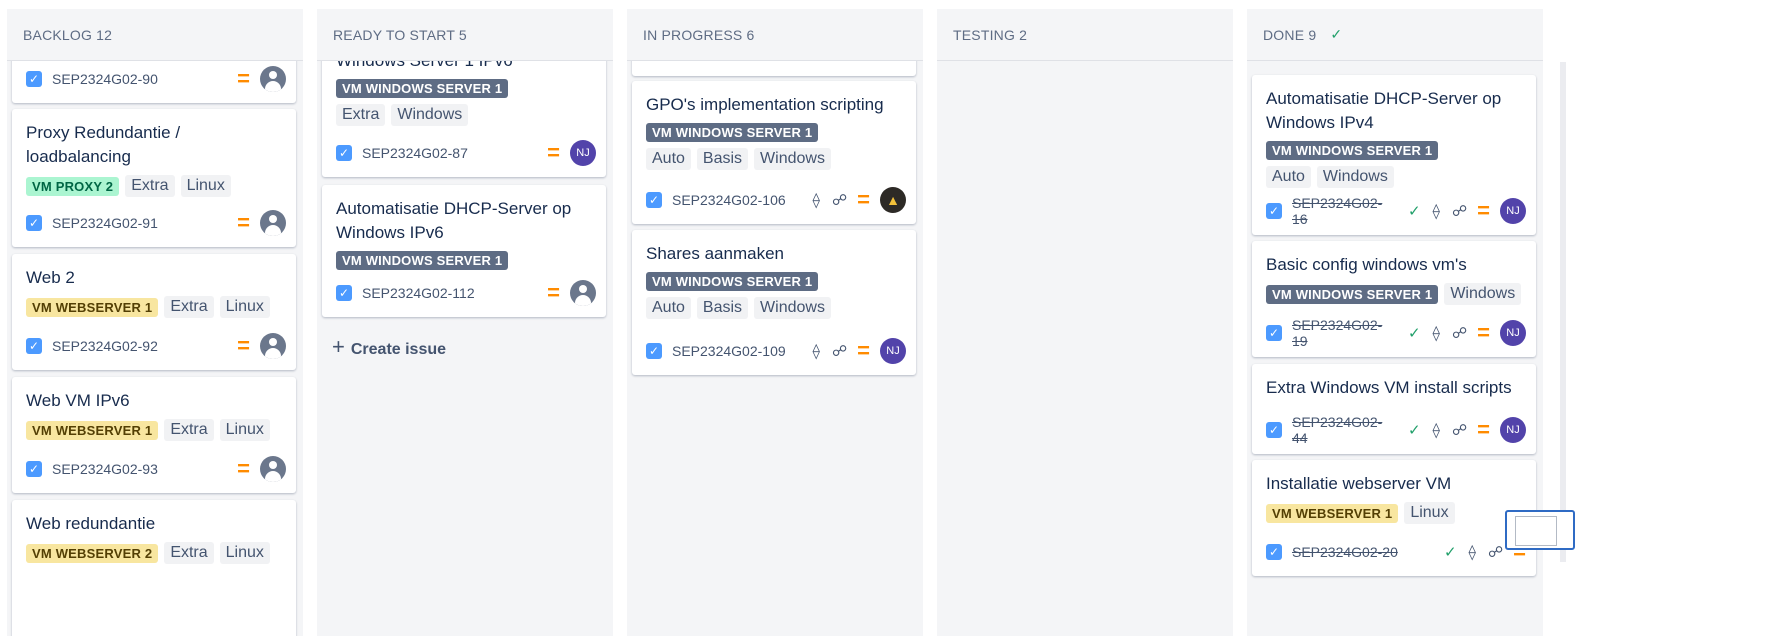 The image size is (1783, 636). Describe the element at coordinates (1359, 483) in the screenshot. I see `issue-summary: Installatie webserver VM` at that location.